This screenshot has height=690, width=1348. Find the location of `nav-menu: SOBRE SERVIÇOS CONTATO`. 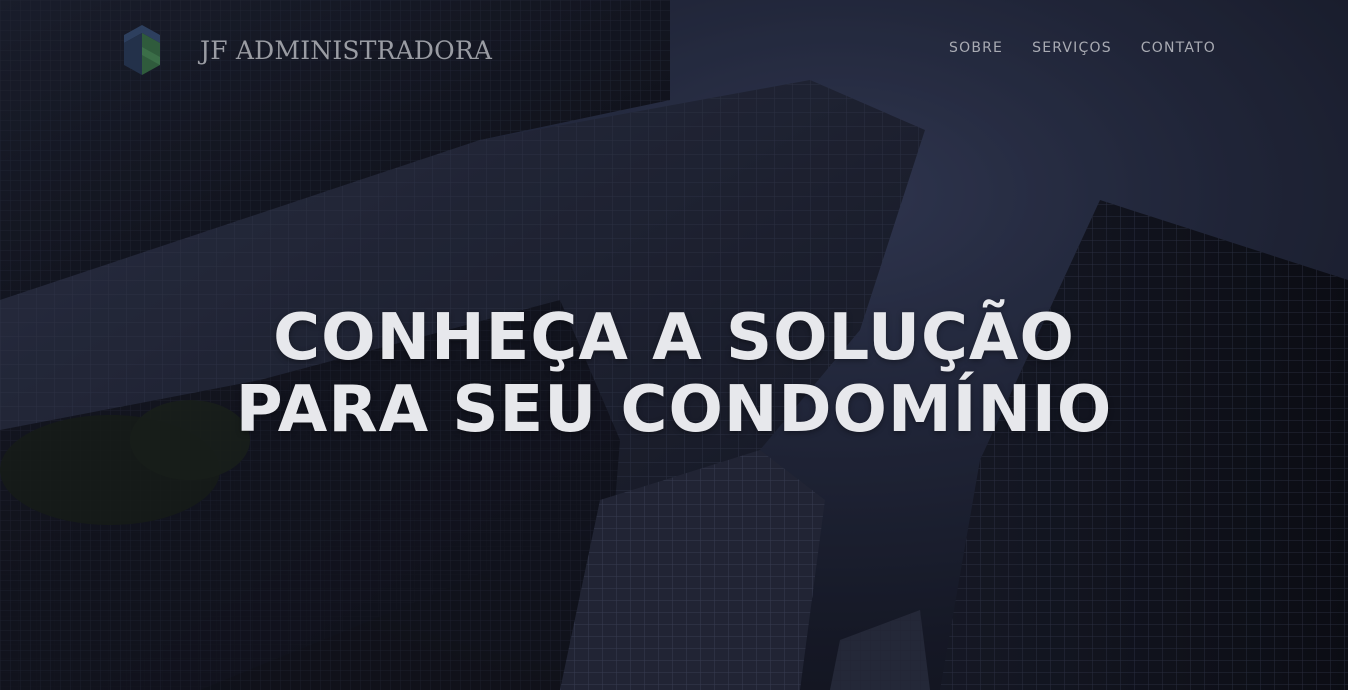

nav-menu: SOBRE SERVIÇOS CONTATO is located at coordinates (1082, 48).